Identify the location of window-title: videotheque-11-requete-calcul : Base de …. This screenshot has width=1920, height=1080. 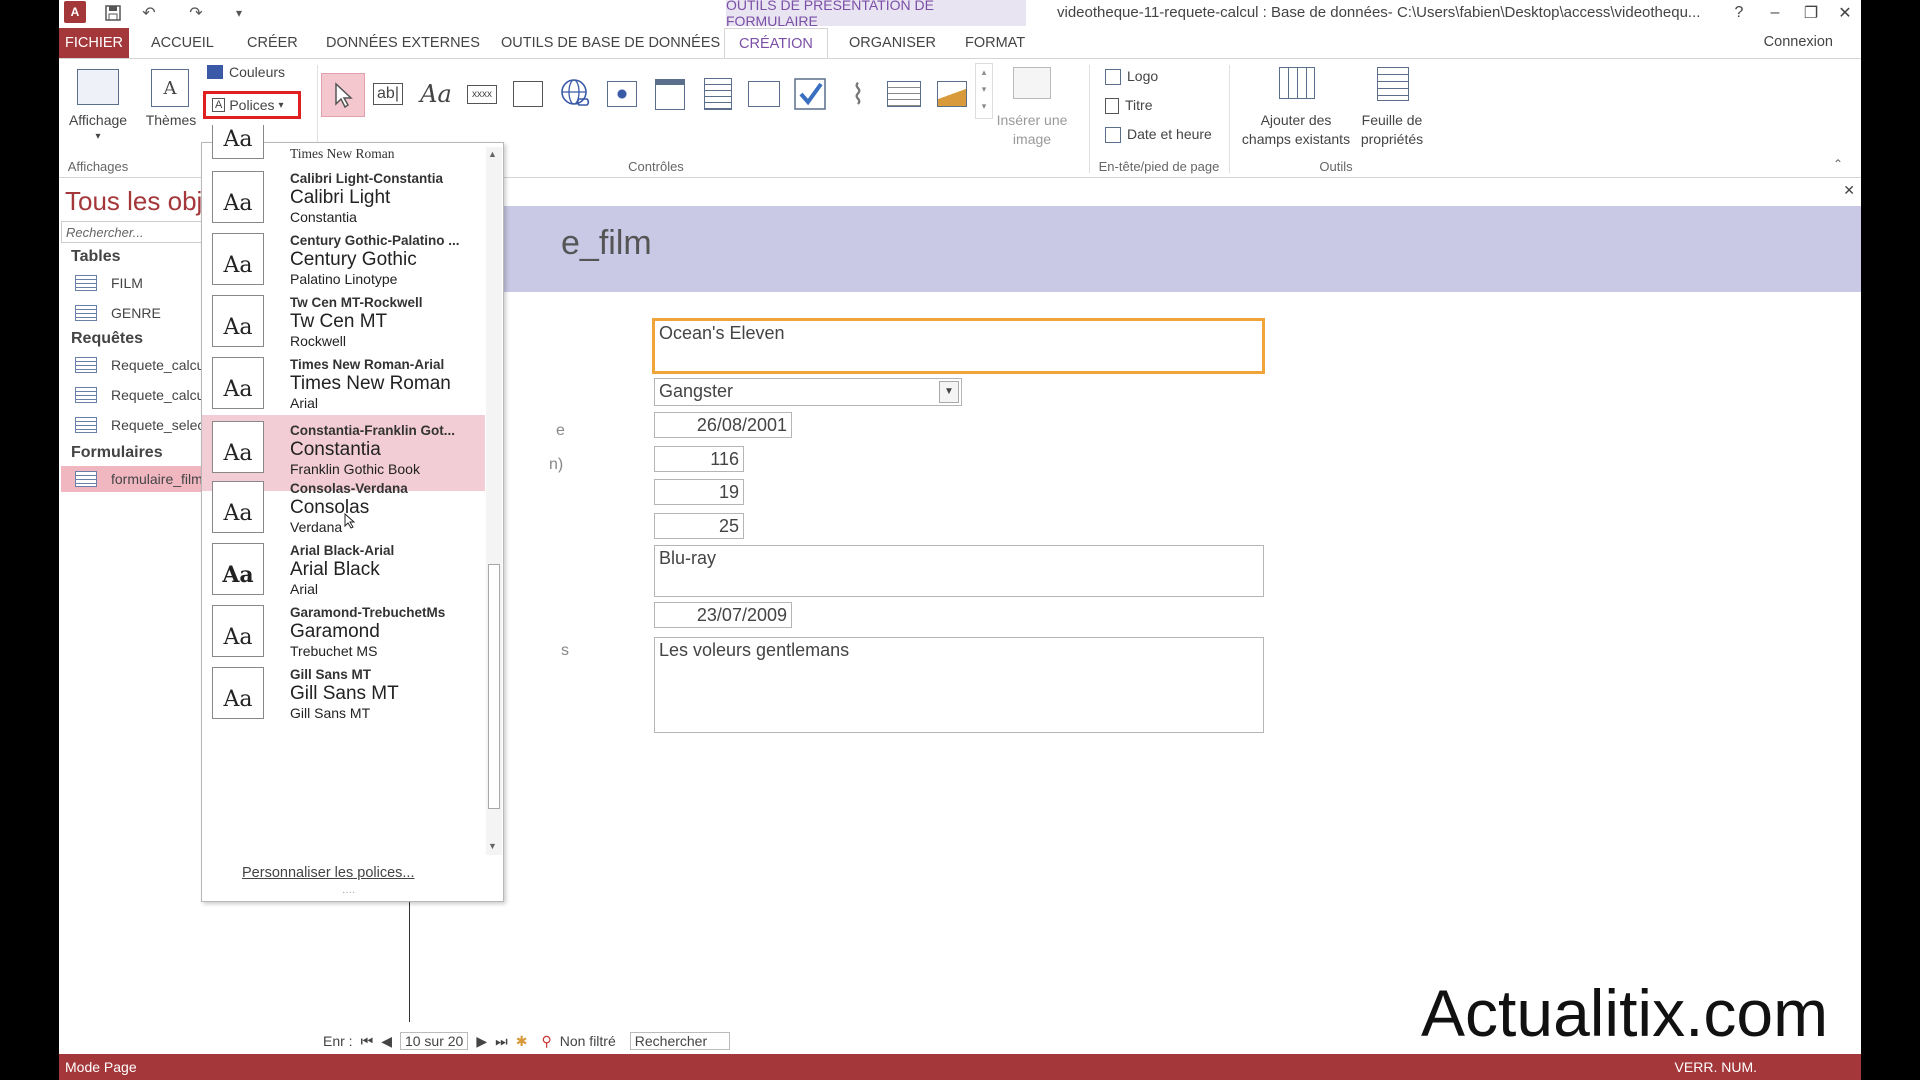
(1379, 12).